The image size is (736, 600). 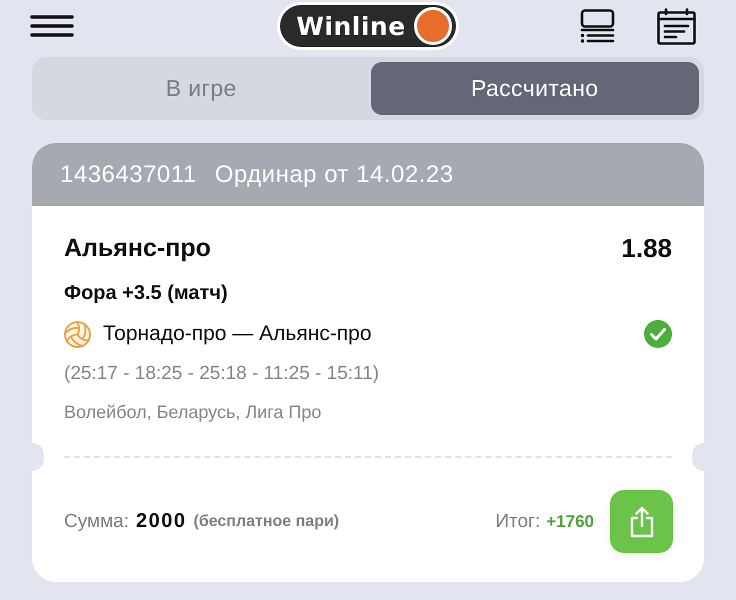 I want to click on bet-number: 1436437011, so click(x=128, y=174).